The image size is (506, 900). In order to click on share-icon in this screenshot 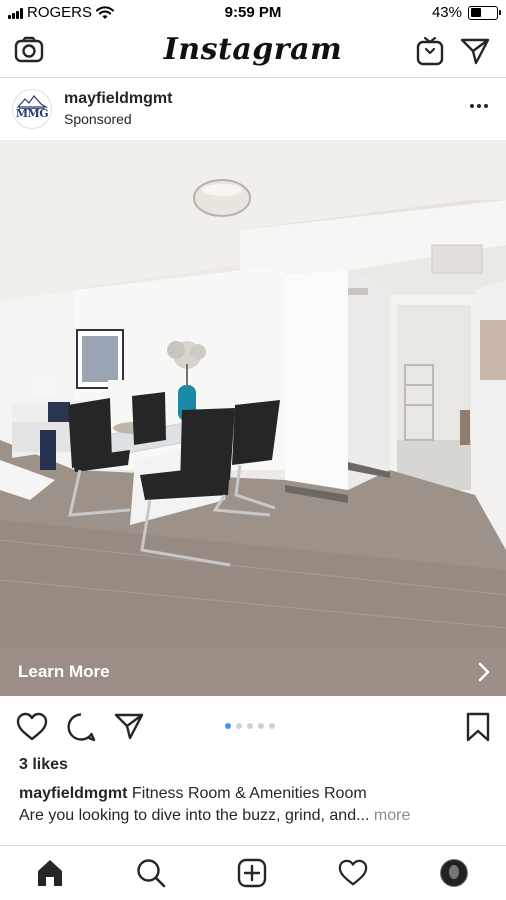, I will do `click(129, 726)`.